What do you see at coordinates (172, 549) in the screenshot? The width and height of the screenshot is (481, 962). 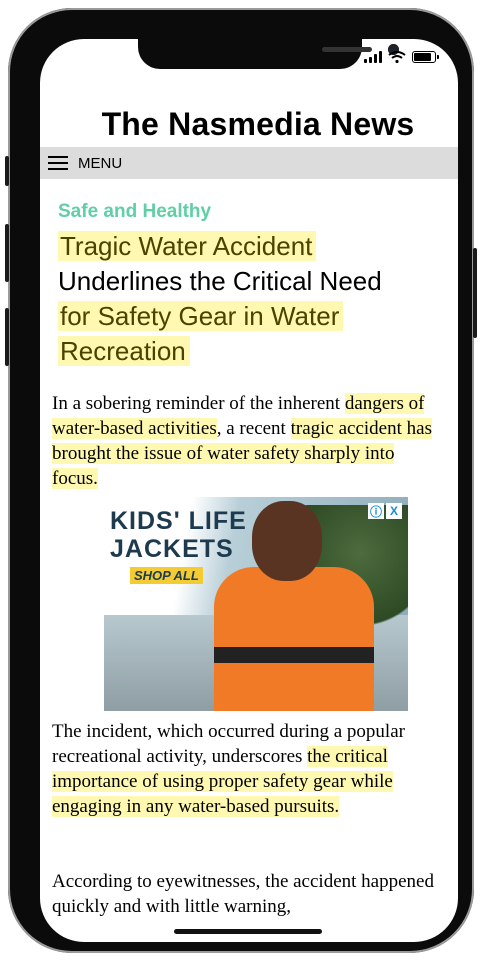 I see `ad-title-line-2: JACKETS` at bounding box center [172, 549].